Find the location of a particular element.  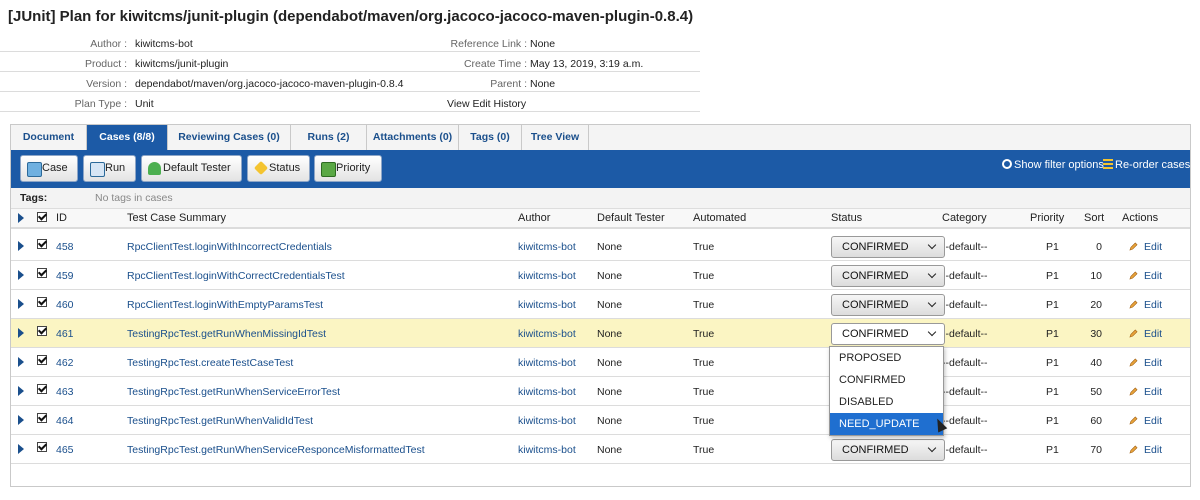

author-link: kiwitcms-bot is located at coordinates (164, 44).